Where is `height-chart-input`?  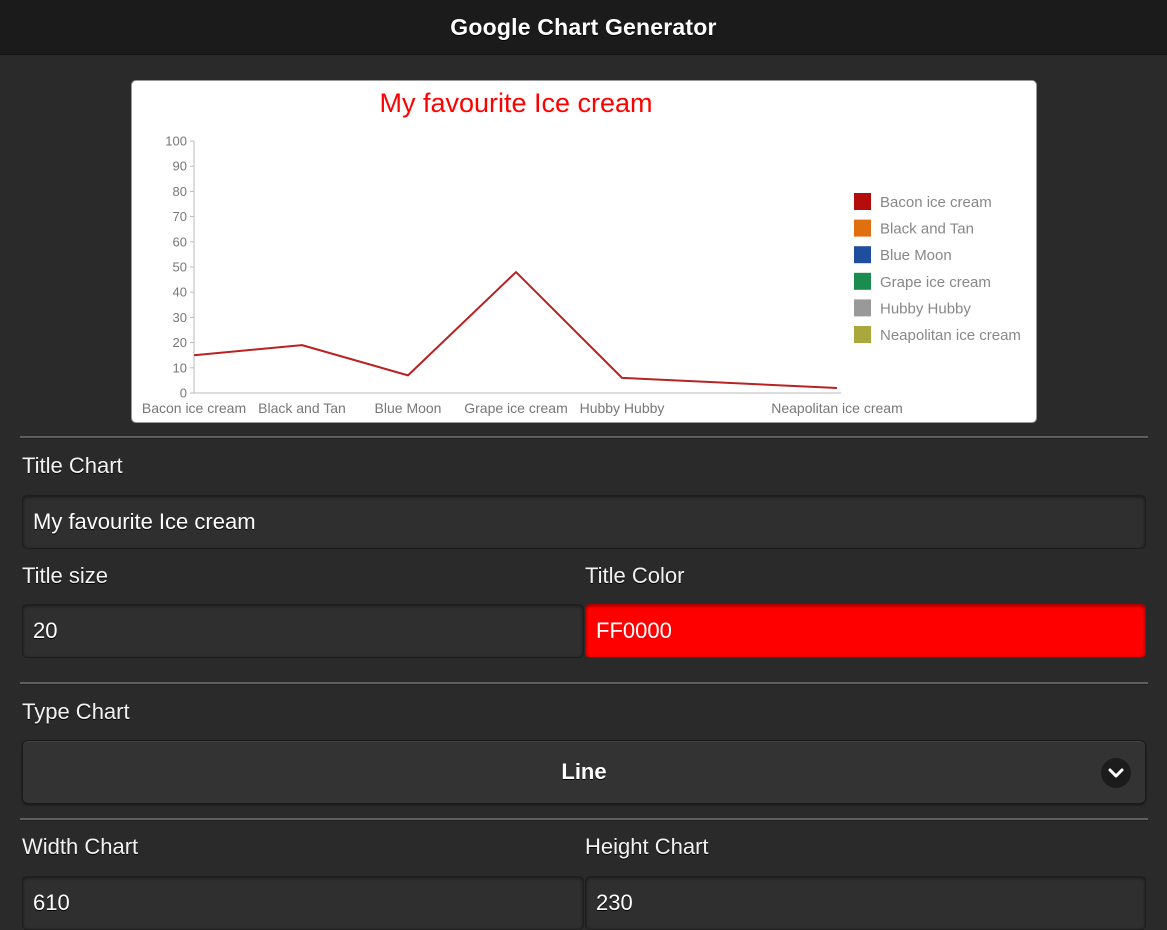
height-chart-input is located at coordinates (865, 903).